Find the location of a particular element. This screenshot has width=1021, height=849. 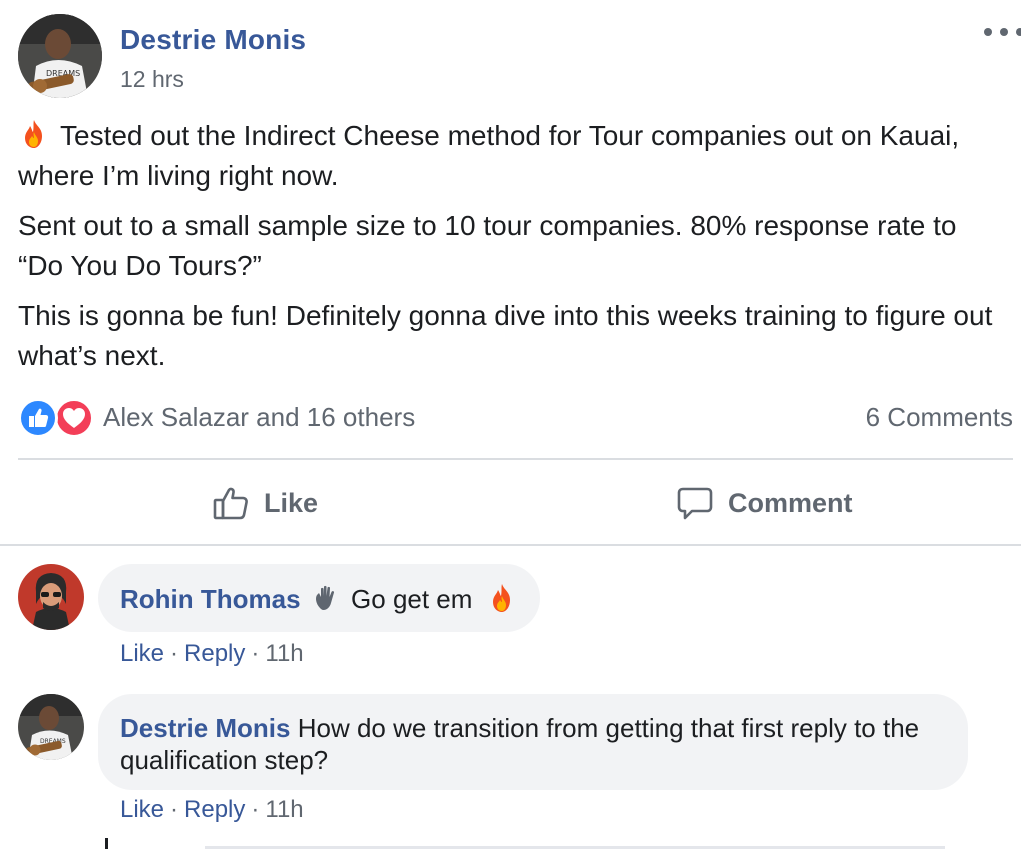

post-author-name: Destrie Monis is located at coordinates (213, 40).